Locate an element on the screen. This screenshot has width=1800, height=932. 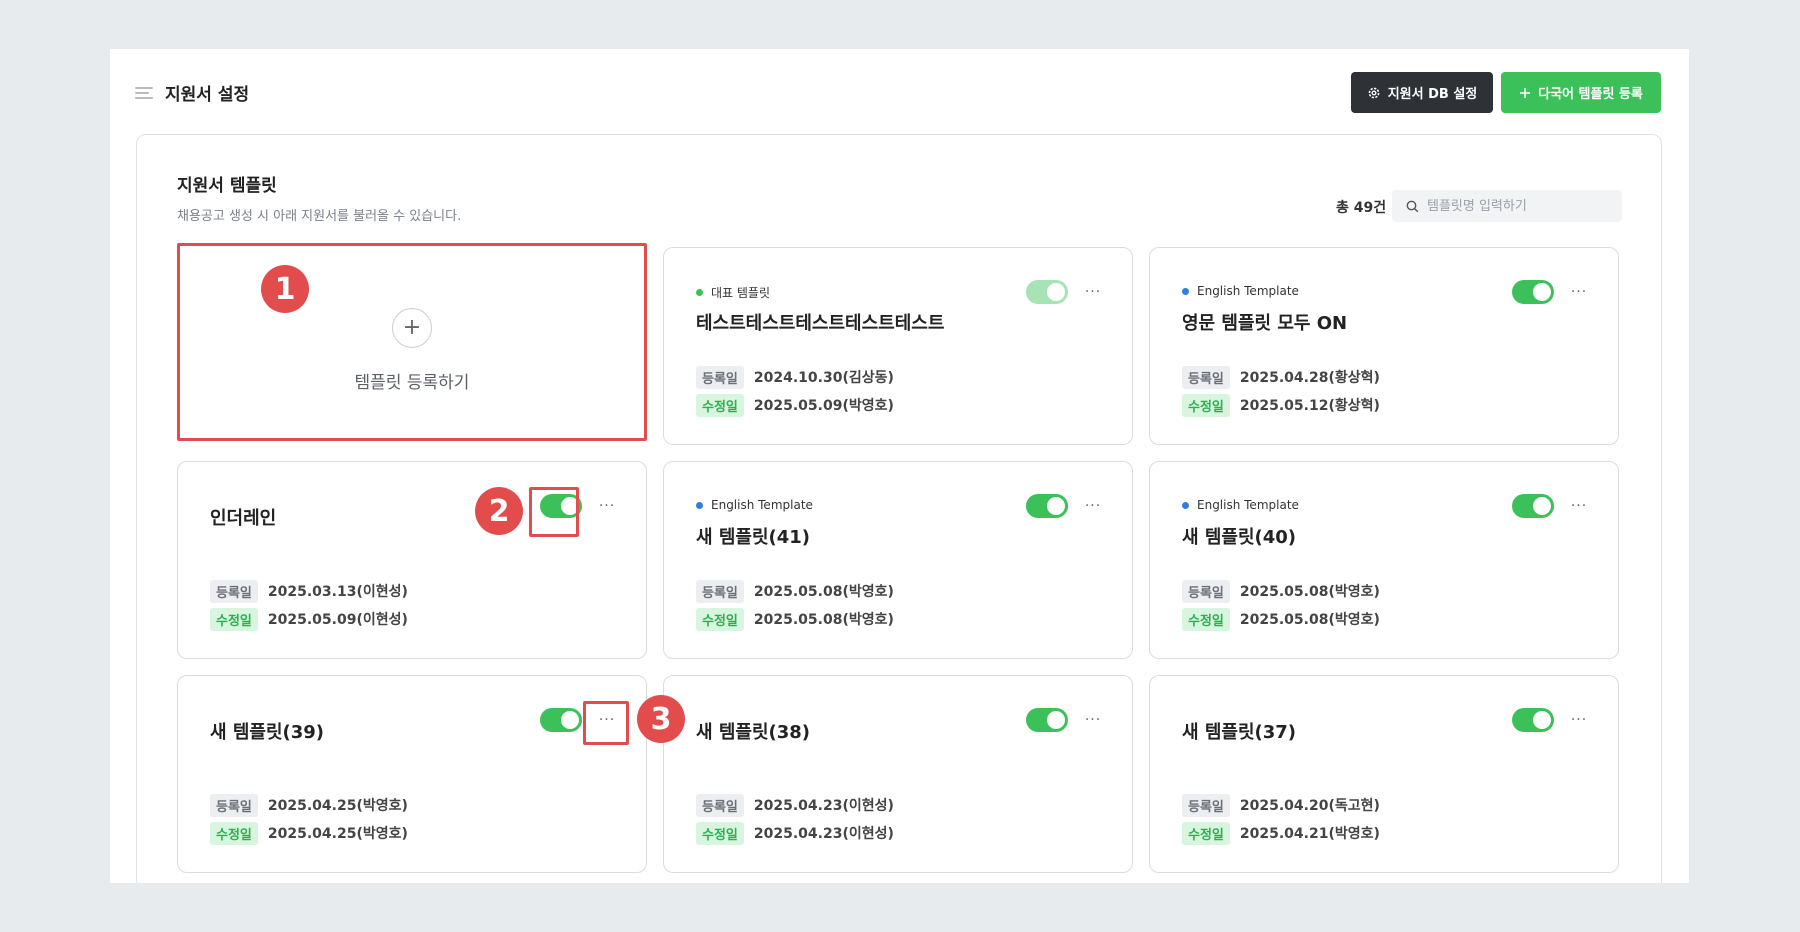
template-dates: 등록일 2025.04.23(이현성) 수정일 2025.04.23(이현성) is located at coordinates (795, 821).